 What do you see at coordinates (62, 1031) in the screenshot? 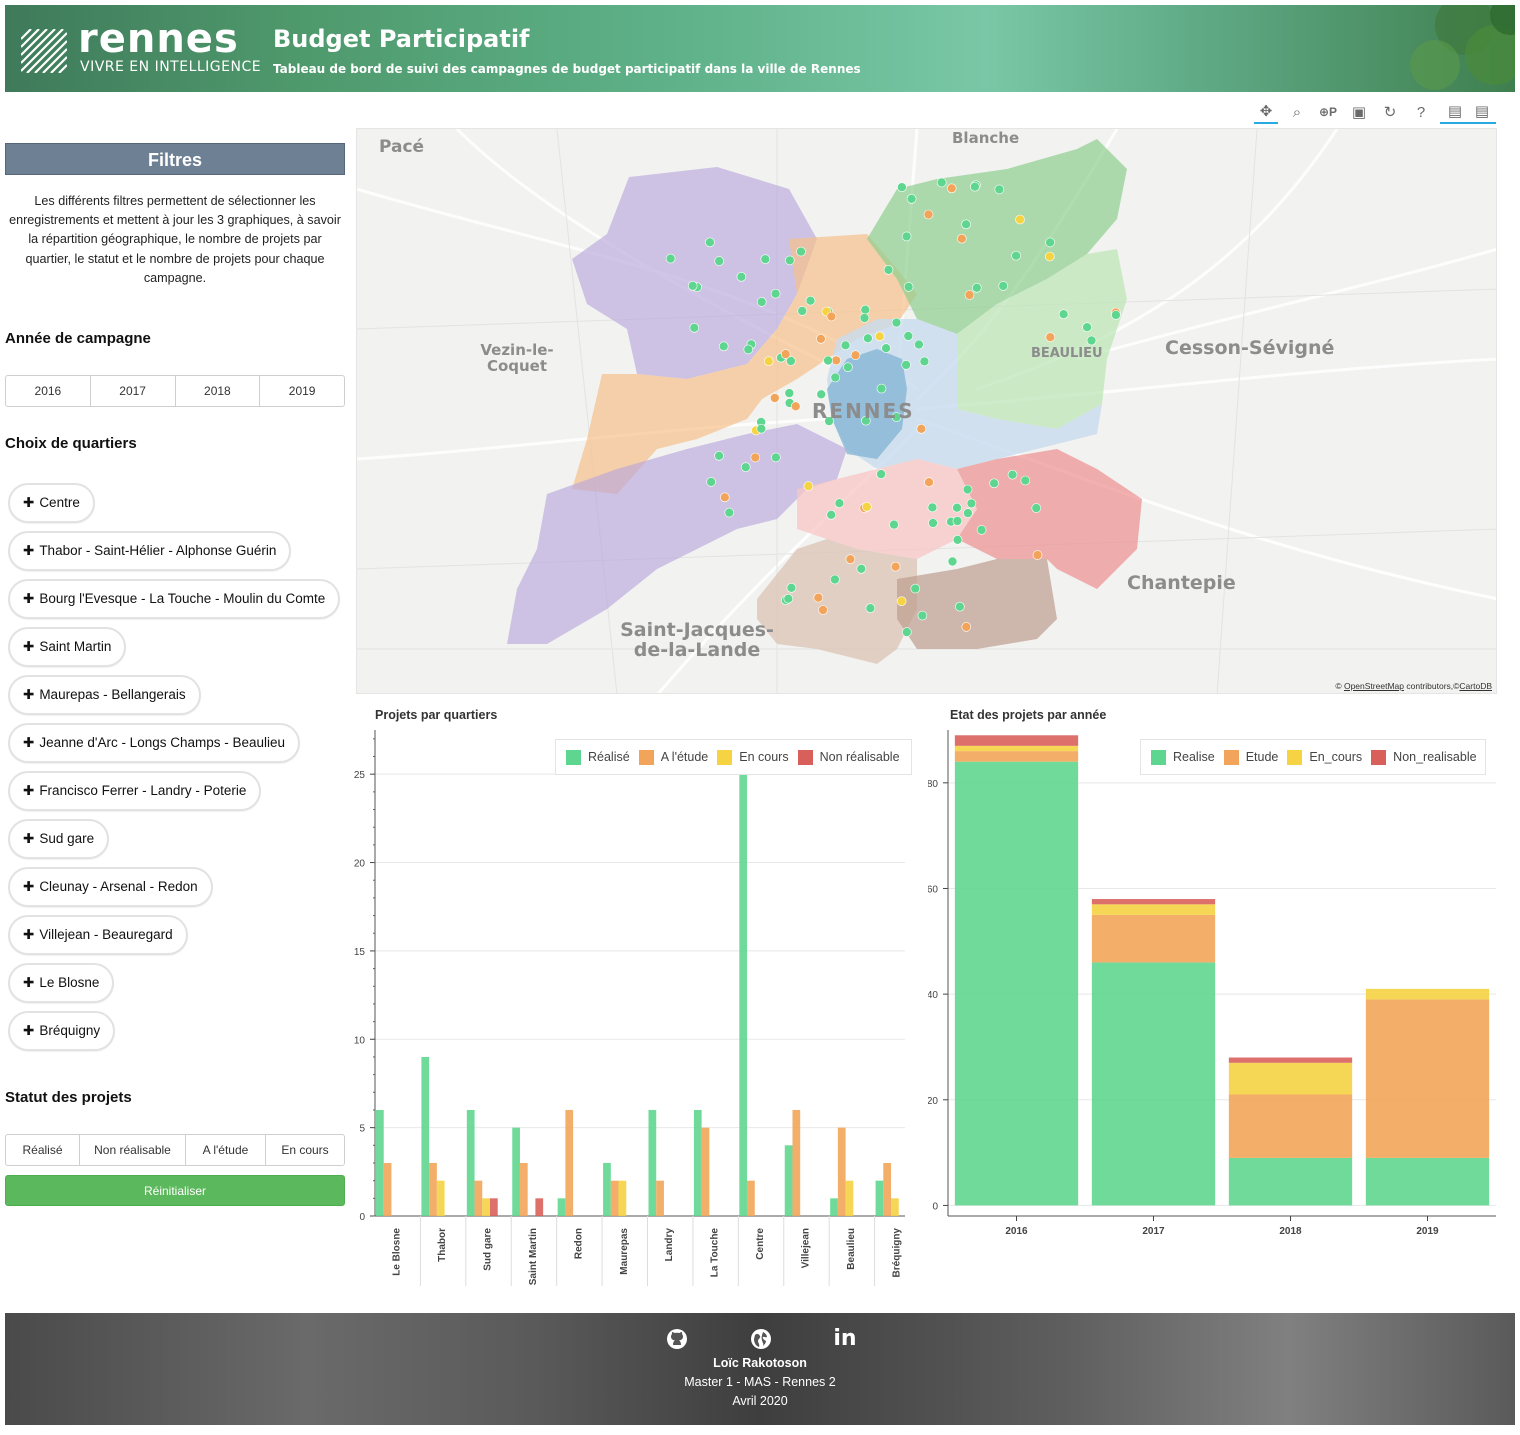
I see `district-pill-brequigny: ✚ Bréquigny` at bounding box center [62, 1031].